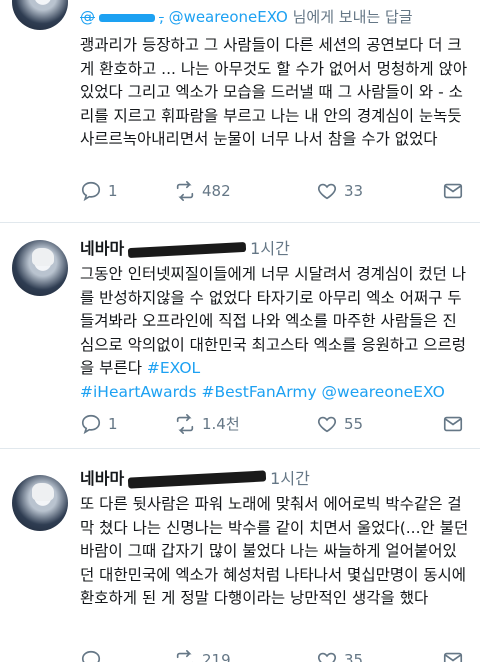 Image resolution: width=480 pixels, height=662 pixels. What do you see at coordinates (354, 424) in the screenshot?
I see `like-count: 55` at bounding box center [354, 424].